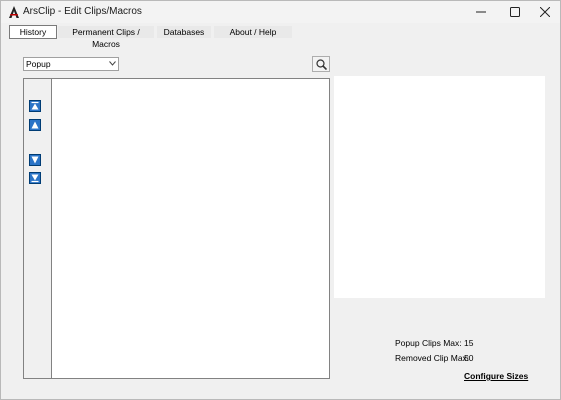 The image size is (561, 400). I want to click on window-title: ArsClip - Edit Clips/Macros, so click(82, 11).